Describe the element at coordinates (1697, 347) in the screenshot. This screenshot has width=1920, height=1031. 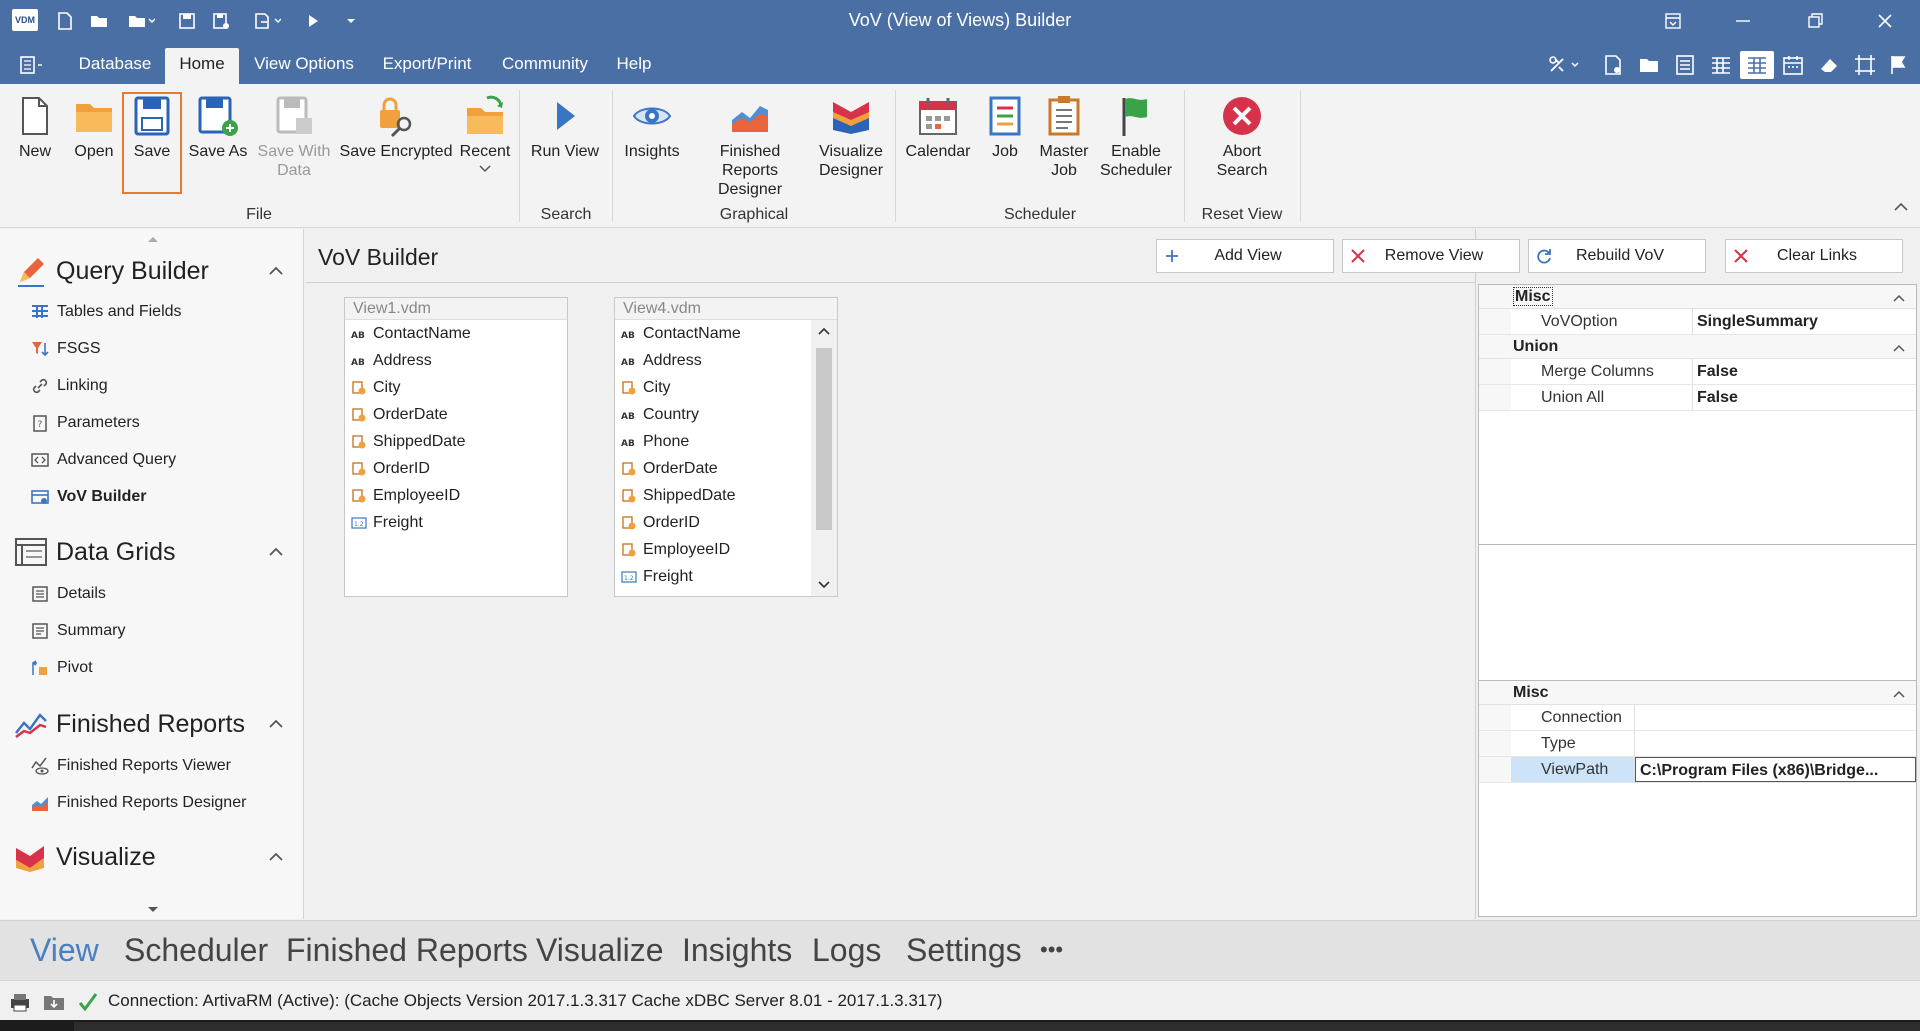
I see `category-union: Union` at that location.